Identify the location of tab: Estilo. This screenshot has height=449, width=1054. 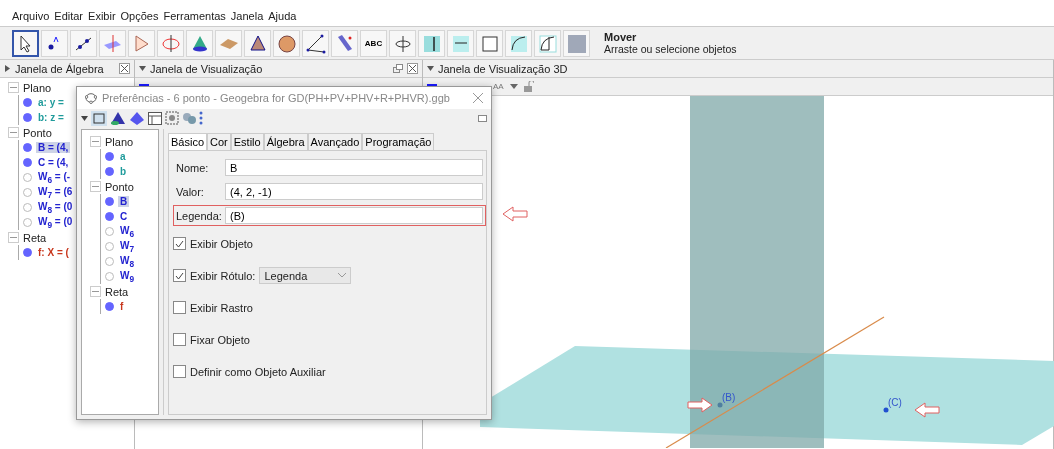
(247, 141).